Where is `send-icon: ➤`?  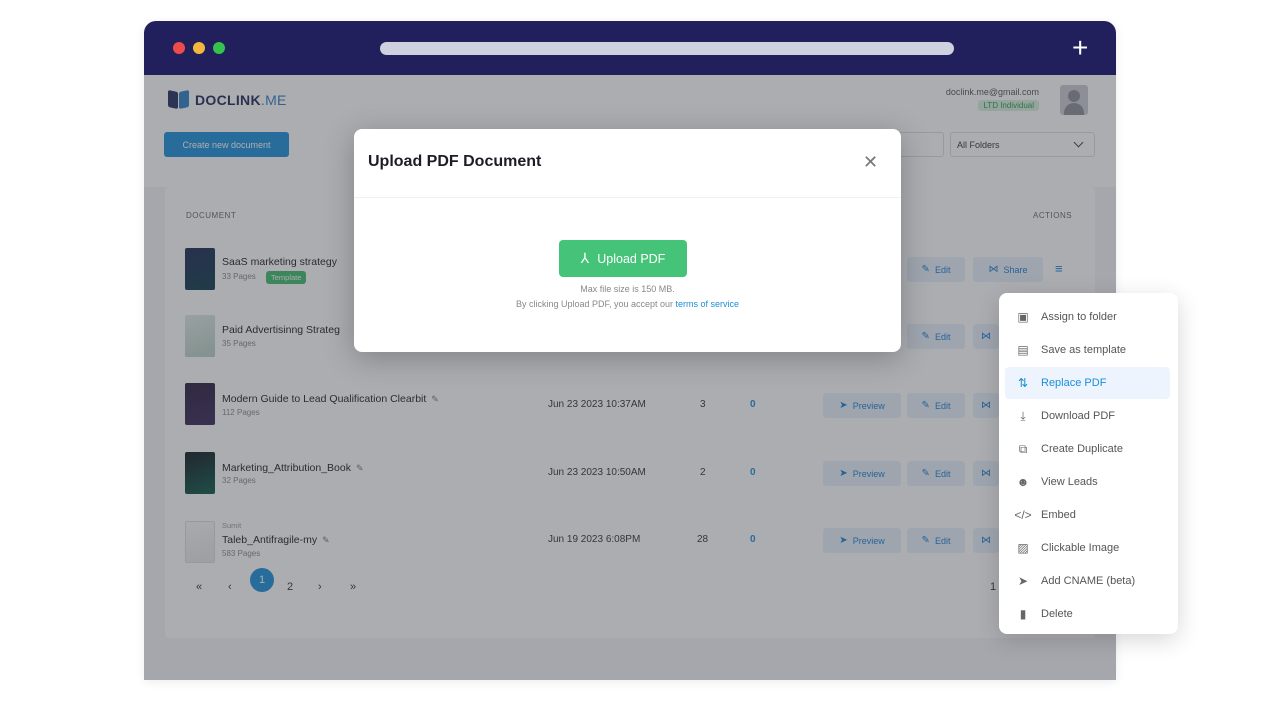
send-icon: ➤ is located at coordinates (1023, 581).